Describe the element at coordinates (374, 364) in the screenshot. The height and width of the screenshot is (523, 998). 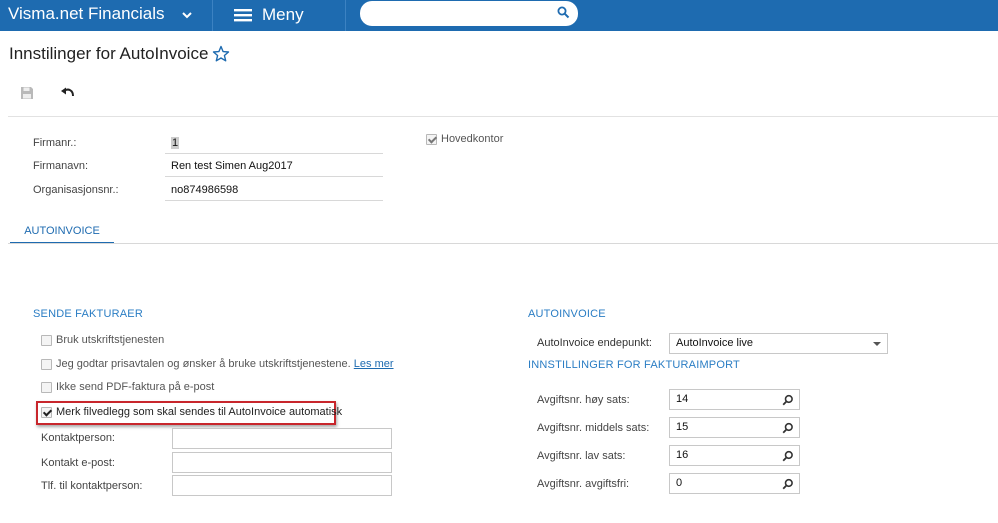
I see `read-more-link: Les mer` at that location.